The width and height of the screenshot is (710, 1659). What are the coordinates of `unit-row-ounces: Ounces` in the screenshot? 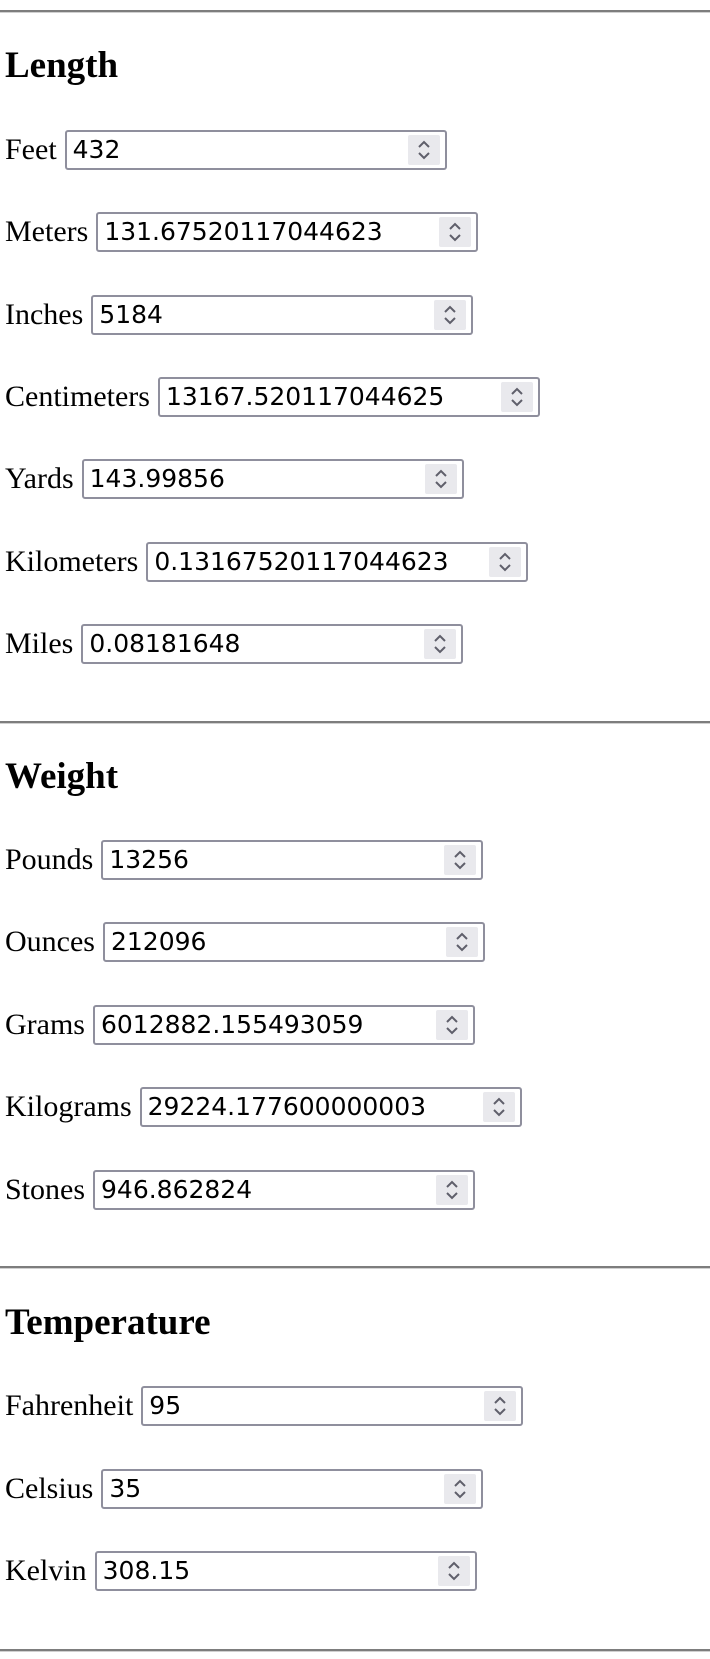 It's located at (245, 942).